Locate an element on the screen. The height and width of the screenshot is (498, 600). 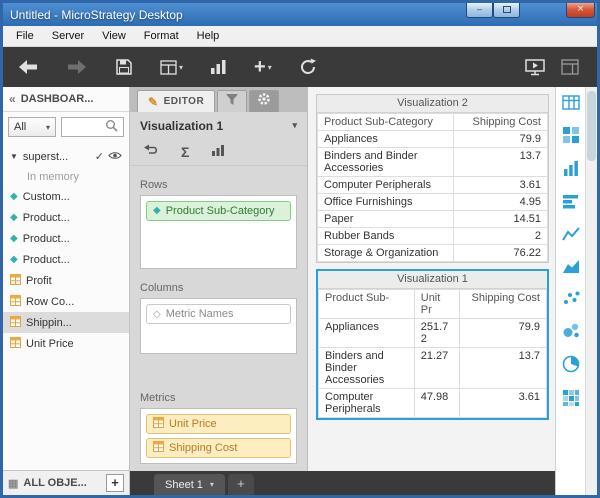
visualization-1-title: Visualization 1 is located at coordinates (432, 280).